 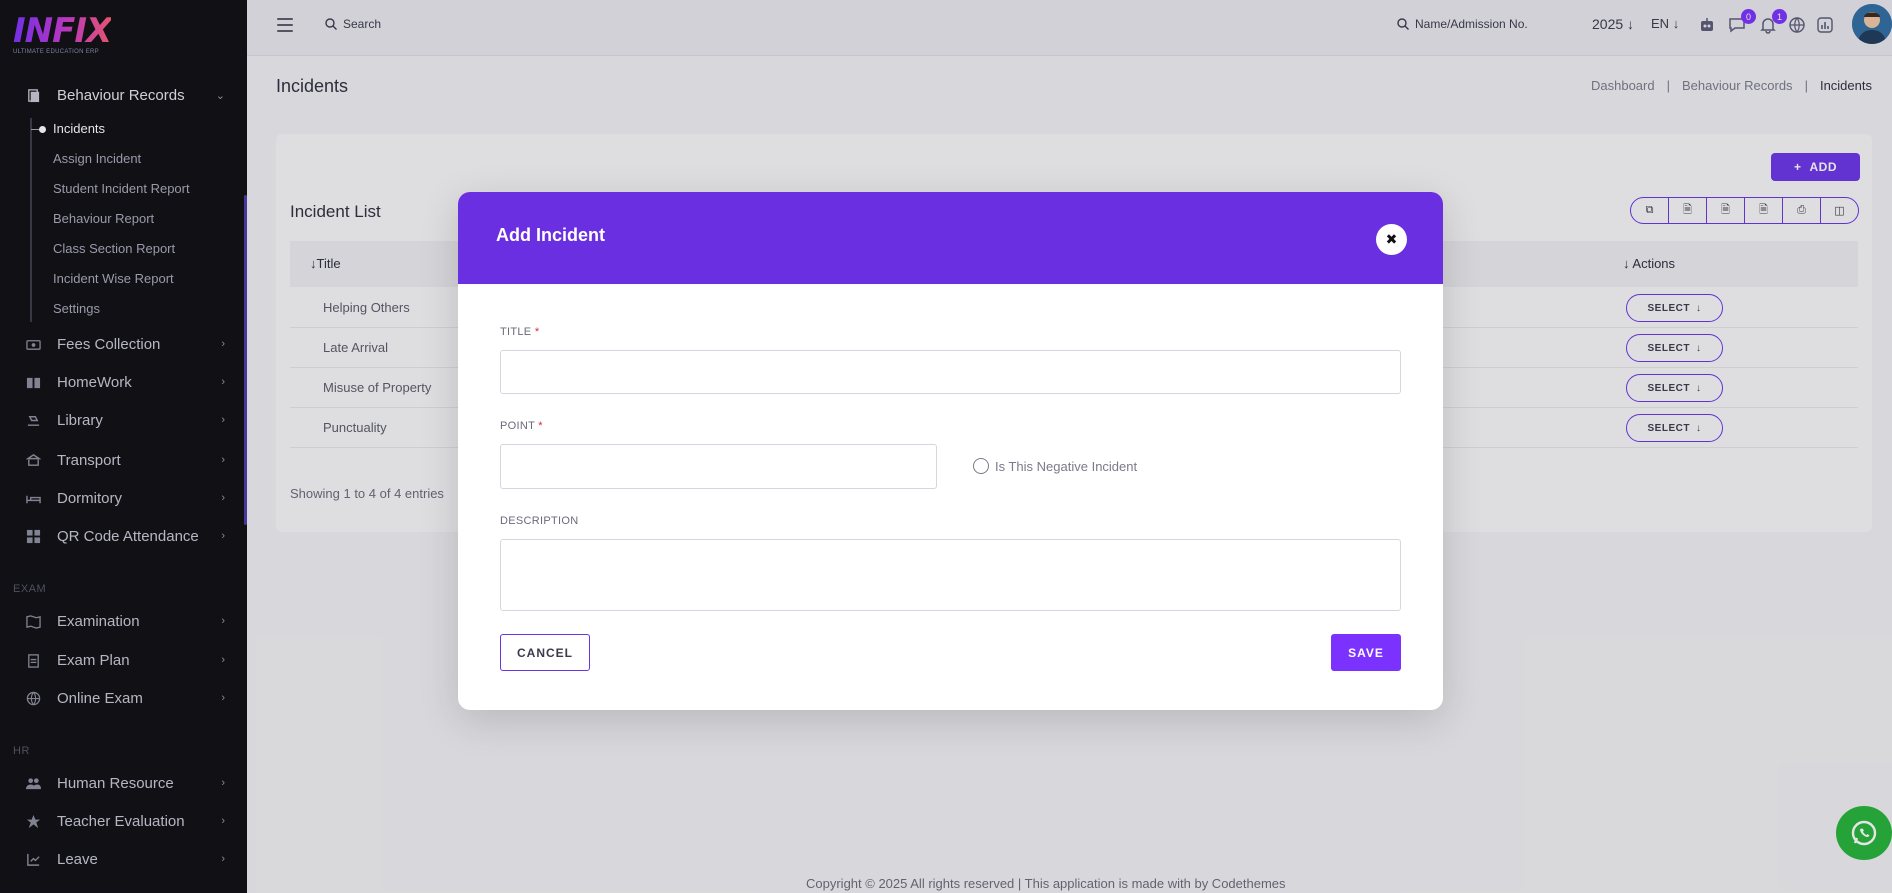 What do you see at coordinates (550, 235) in the screenshot?
I see `modal-title: Add Incident` at bounding box center [550, 235].